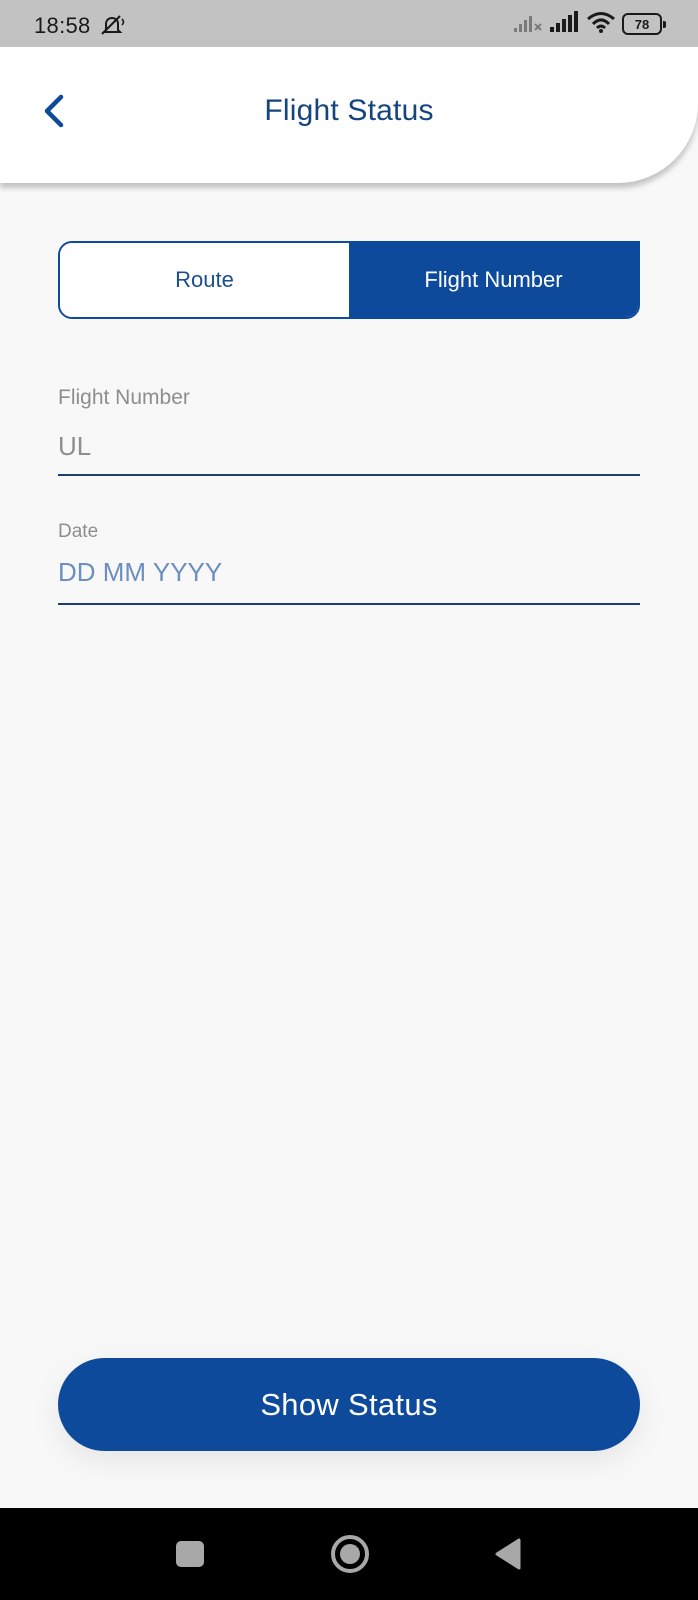 The height and width of the screenshot is (1600, 698). Describe the element at coordinates (113, 25) in the screenshot. I see `mute-icon` at that location.